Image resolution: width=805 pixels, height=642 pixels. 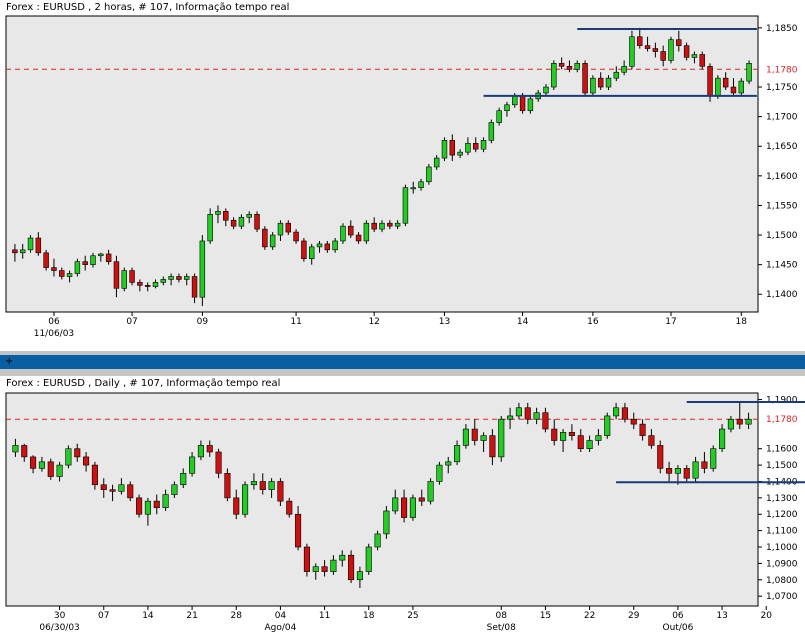 I want to click on y-tick-label: 1,1600, so click(x=782, y=177).